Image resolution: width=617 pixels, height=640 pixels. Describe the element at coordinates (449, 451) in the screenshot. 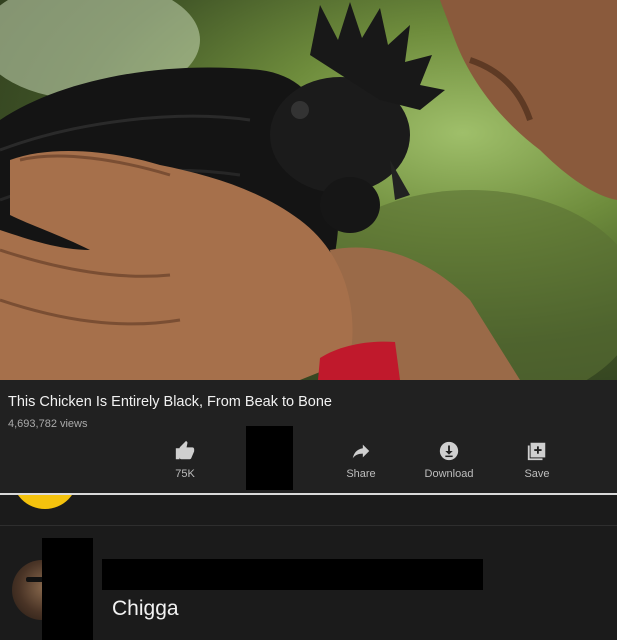

I see `download-icon` at that location.